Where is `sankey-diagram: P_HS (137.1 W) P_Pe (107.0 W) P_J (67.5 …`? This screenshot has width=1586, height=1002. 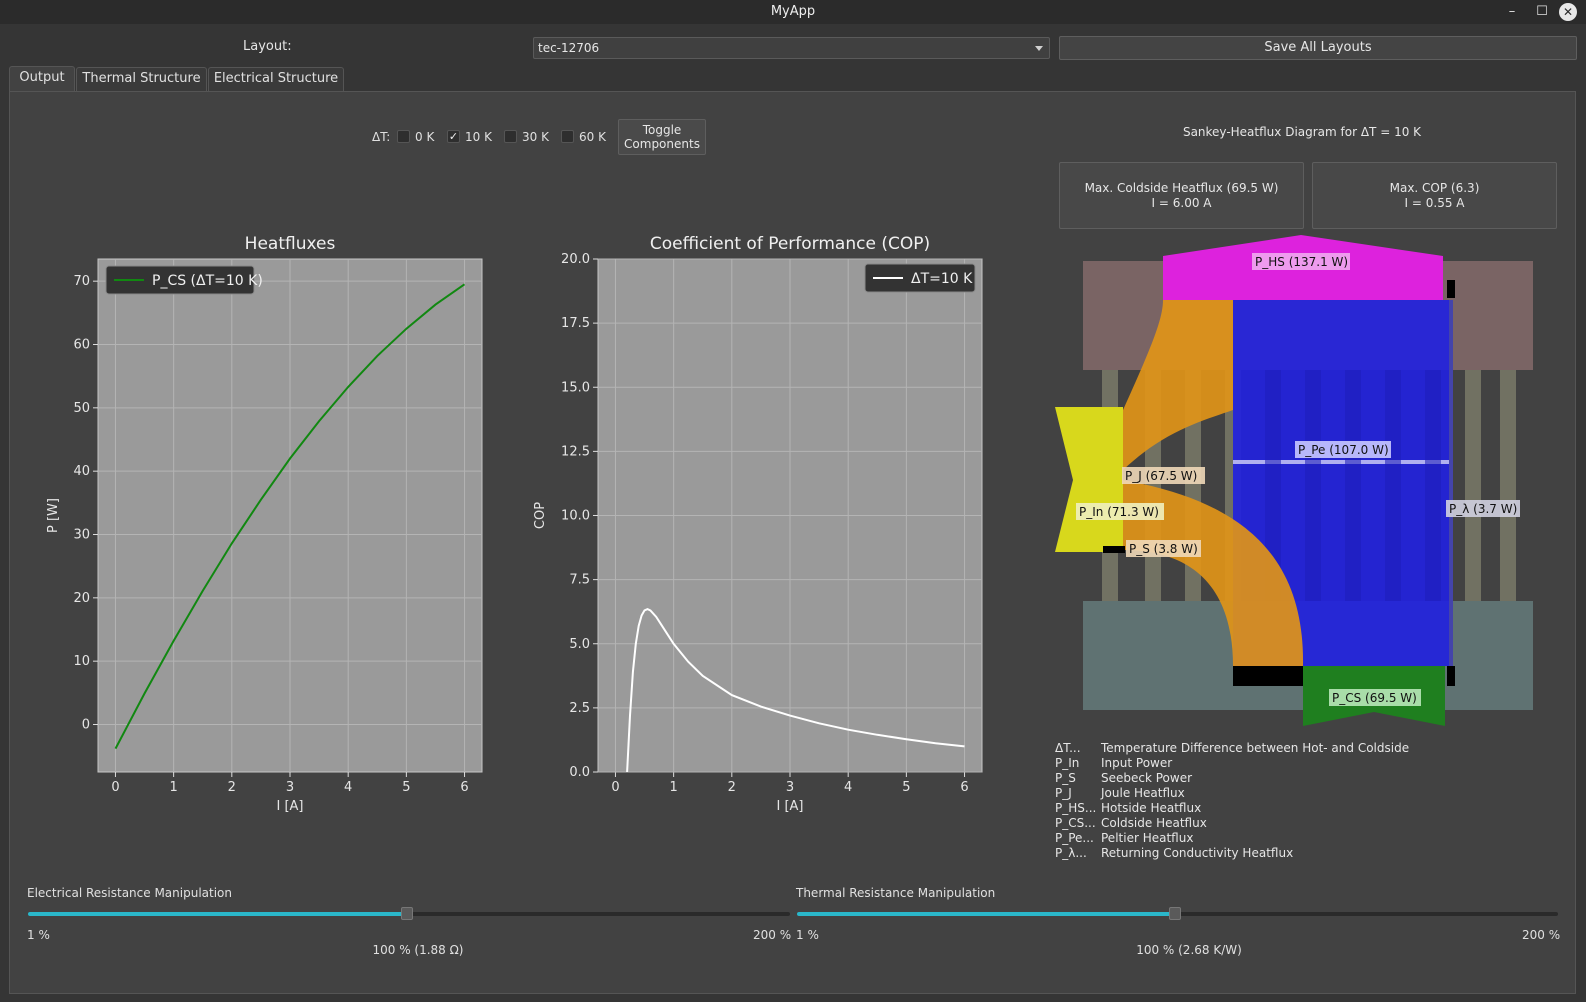
sankey-diagram: P_HS (137.1 W) P_Pe (107.0 W) P_J (67.5 … is located at coordinates (1294, 480).